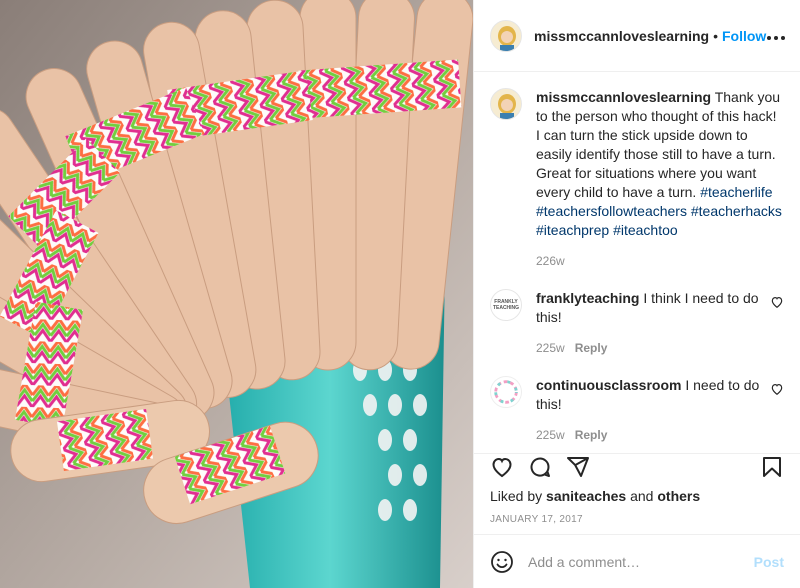  I want to click on likes-summary: Liked by saniteaches and others, so click(595, 496).